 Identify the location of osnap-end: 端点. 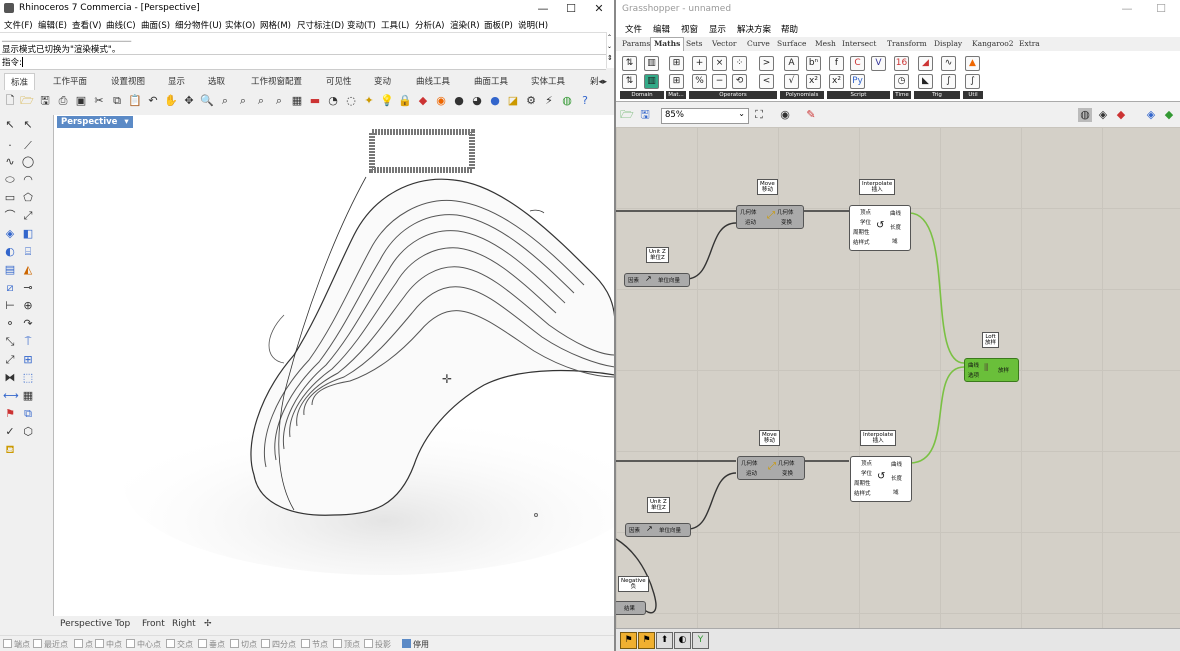
(16, 644).